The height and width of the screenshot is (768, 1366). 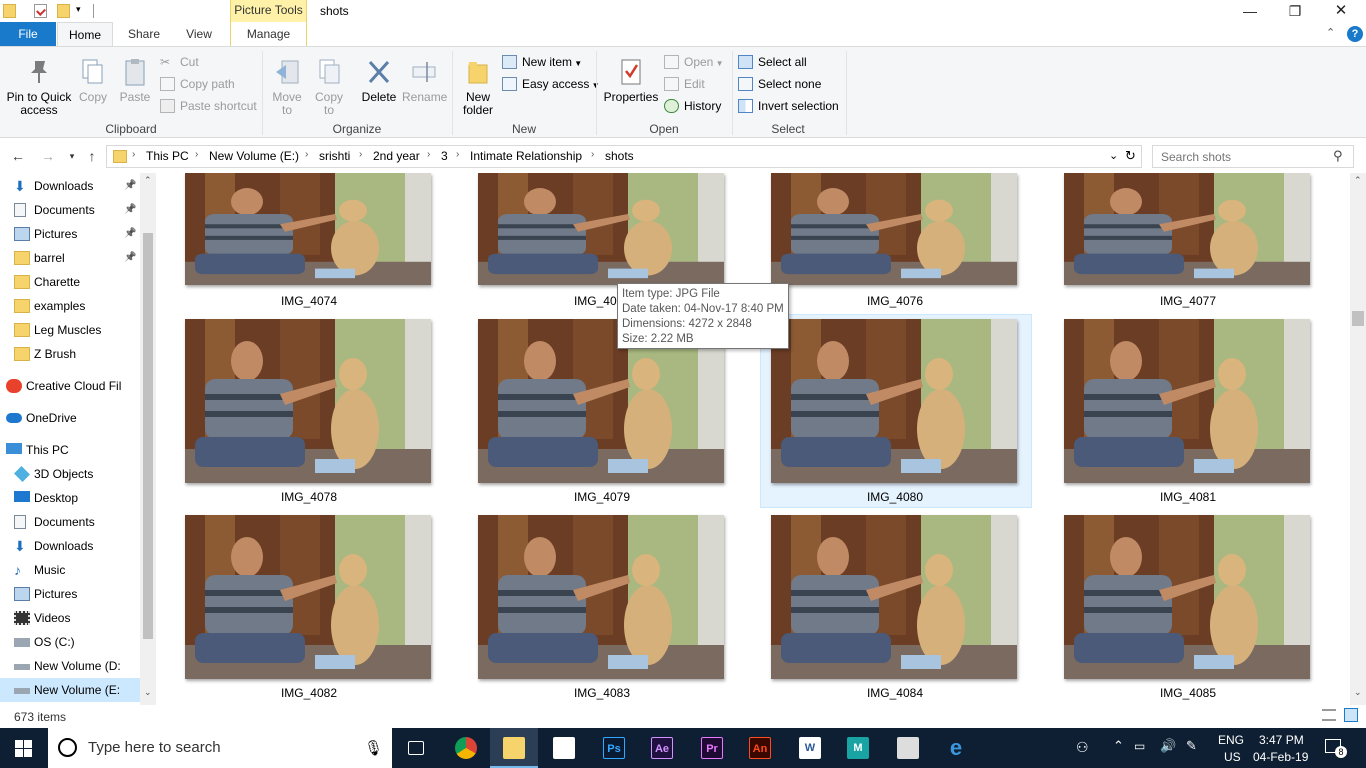 I want to click on collapse-ribbon-icon: ⌃, so click(x=1330, y=32).